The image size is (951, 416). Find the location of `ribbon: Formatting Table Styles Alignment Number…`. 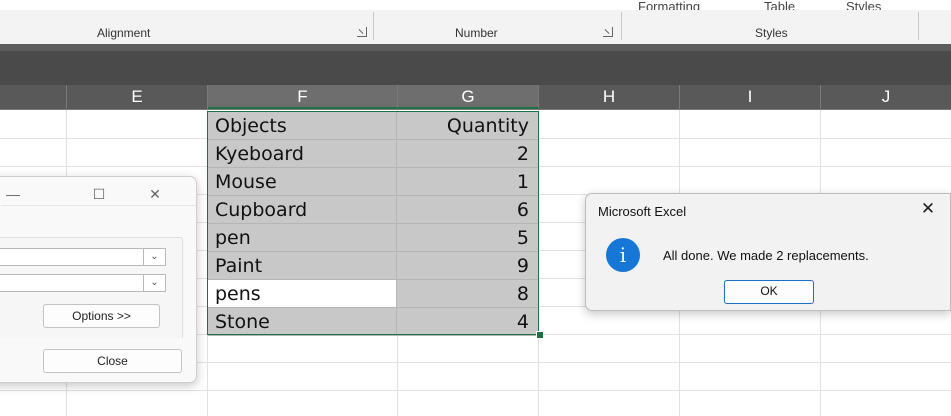

ribbon: Formatting Table Styles Alignment Number… is located at coordinates (475, 22).